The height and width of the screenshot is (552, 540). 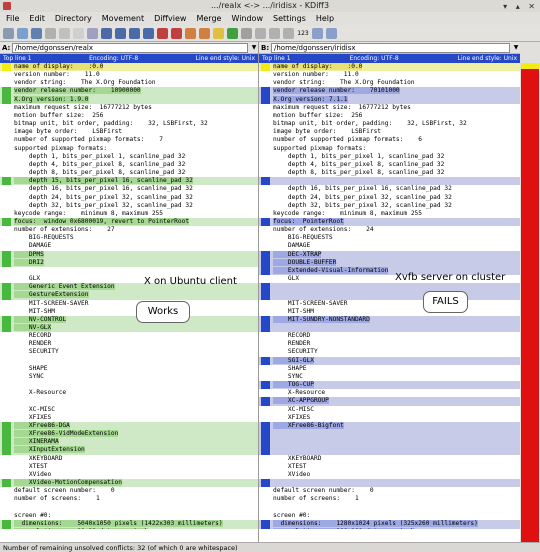 What do you see at coordinates (64, 33) in the screenshot?
I see `cut-icon` at bounding box center [64, 33].